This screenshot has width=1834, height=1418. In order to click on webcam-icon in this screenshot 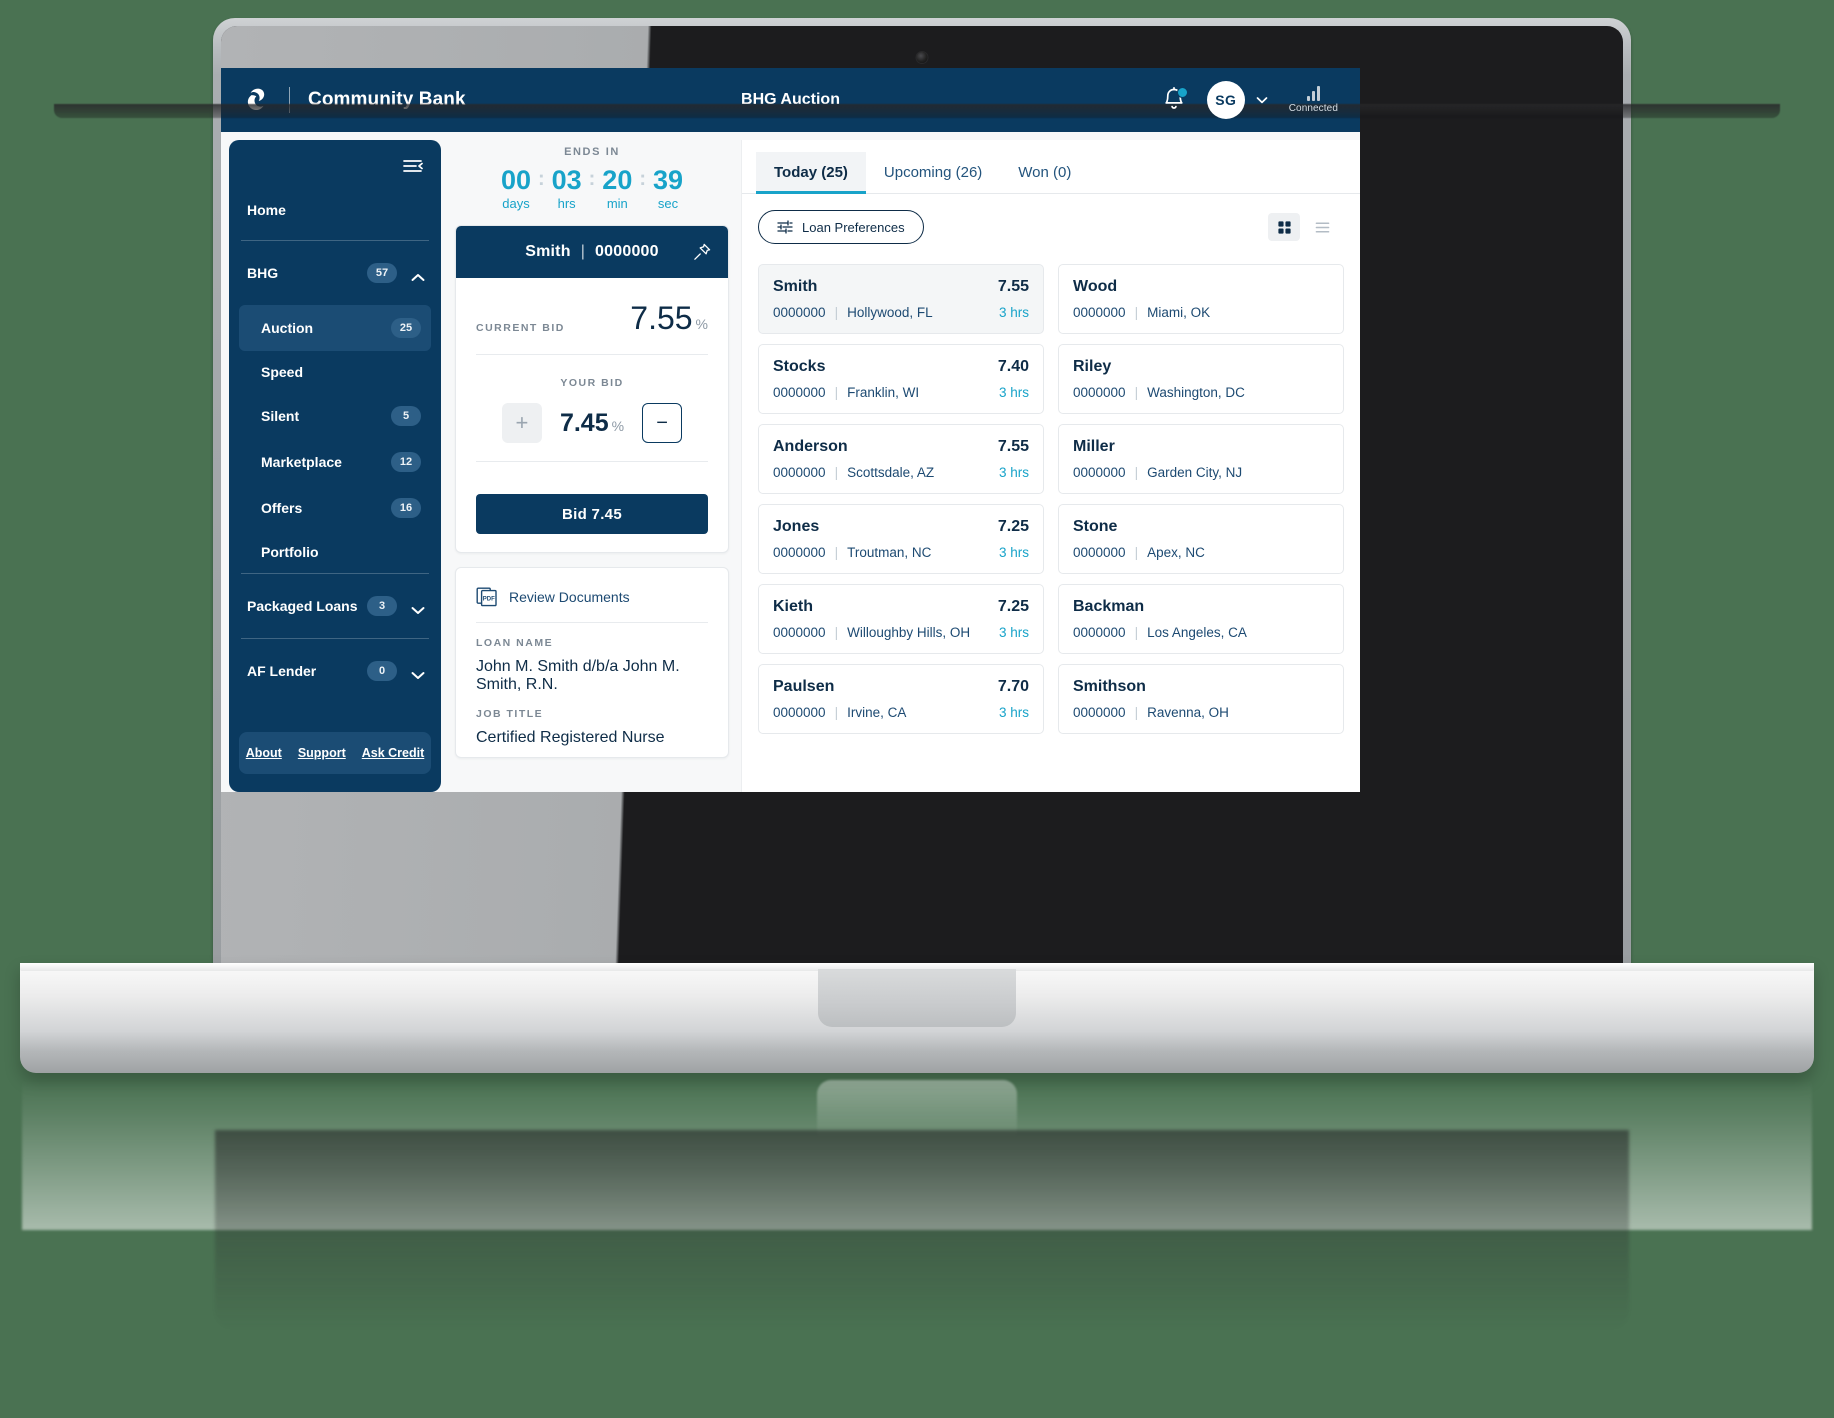, I will do `click(922, 57)`.